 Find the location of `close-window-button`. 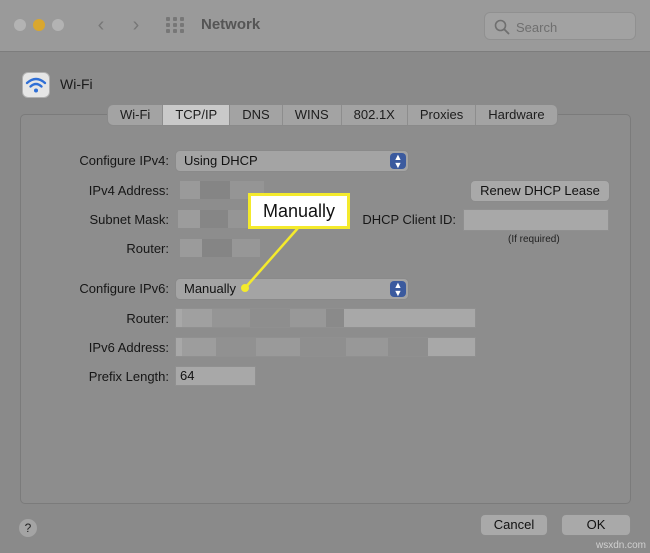

close-window-button is located at coordinates (20, 25).